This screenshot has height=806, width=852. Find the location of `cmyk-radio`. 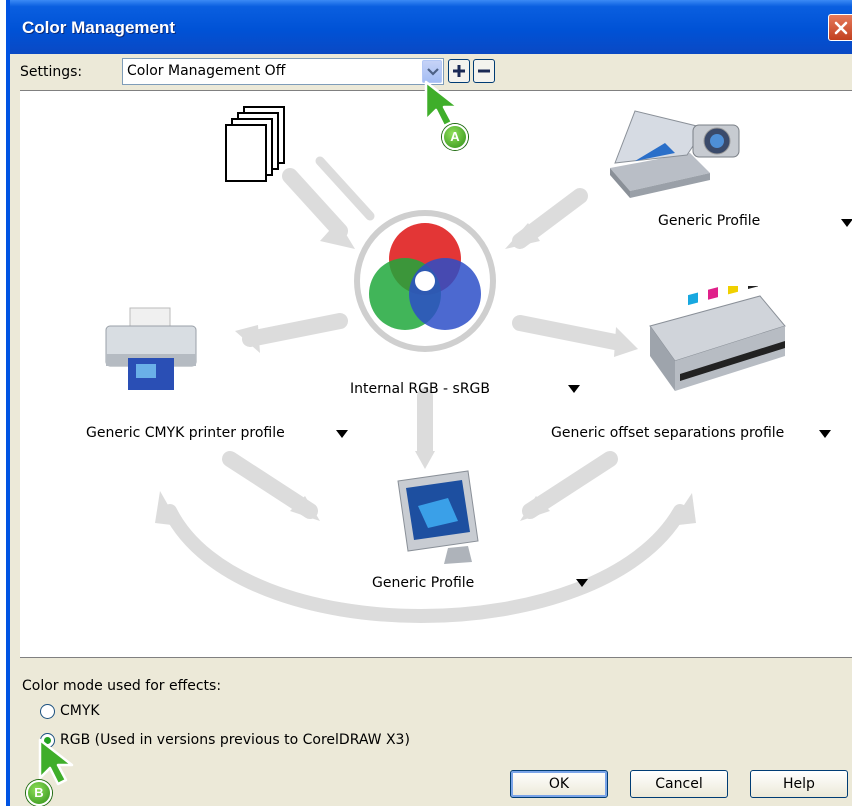

cmyk-radio is located at coordinates (47, 711).